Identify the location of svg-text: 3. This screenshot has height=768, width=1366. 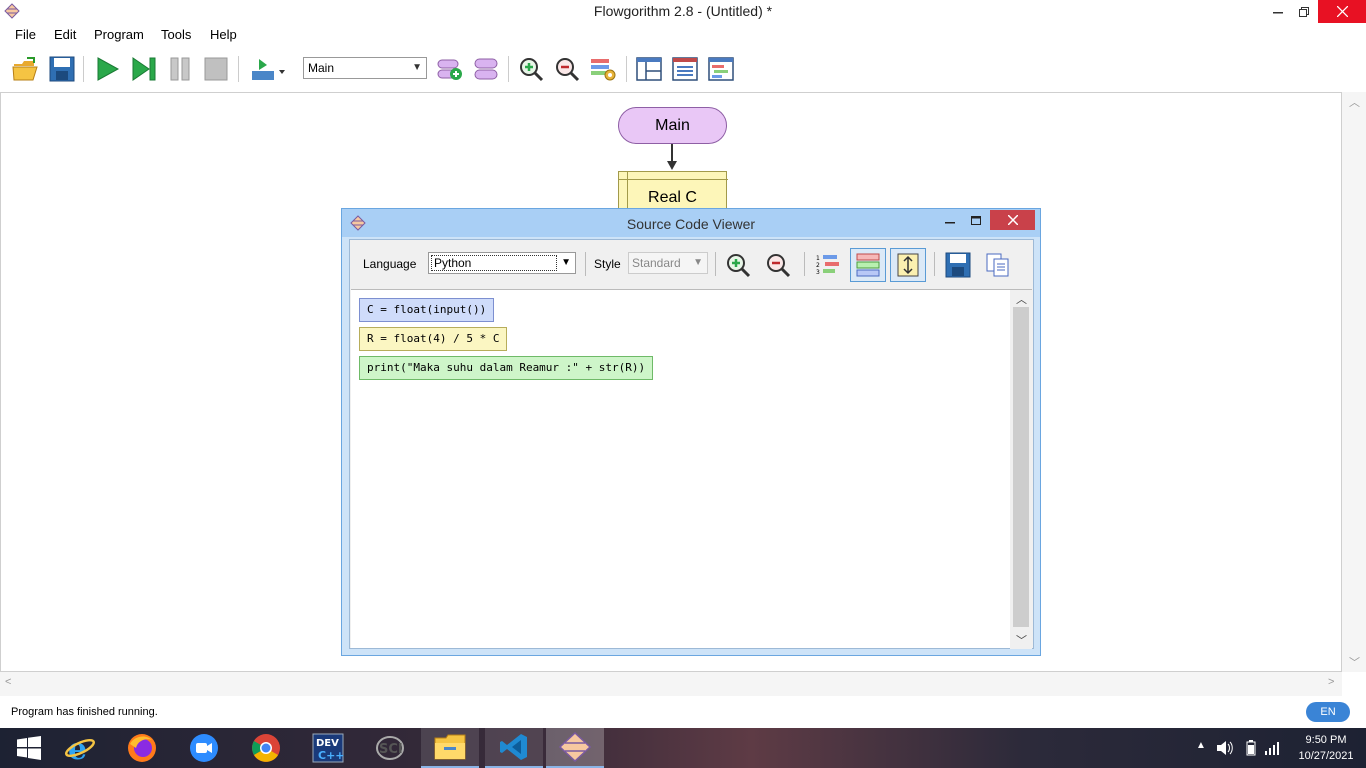
(818, 272).